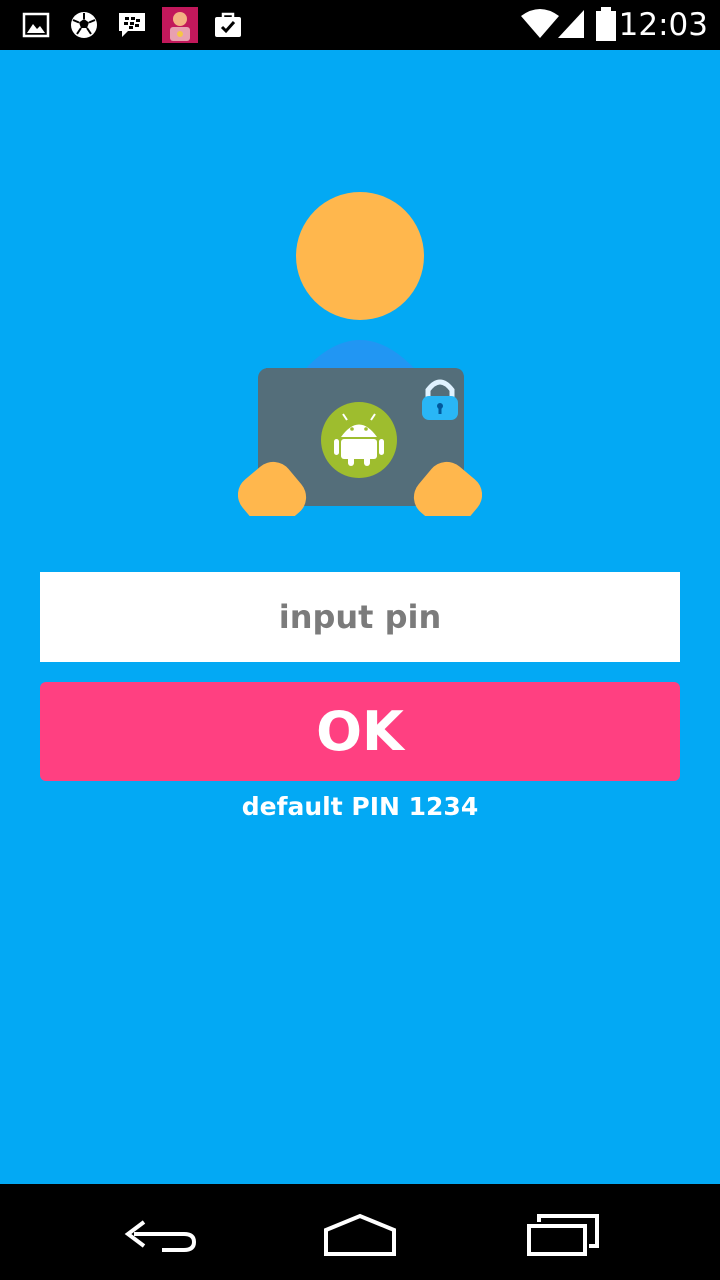 This screenshot has width=720, height=1280. What do you see at coordinates (36, 25) in the screenshot?
I see `gallery-icon` at bounding box center [36, 25].